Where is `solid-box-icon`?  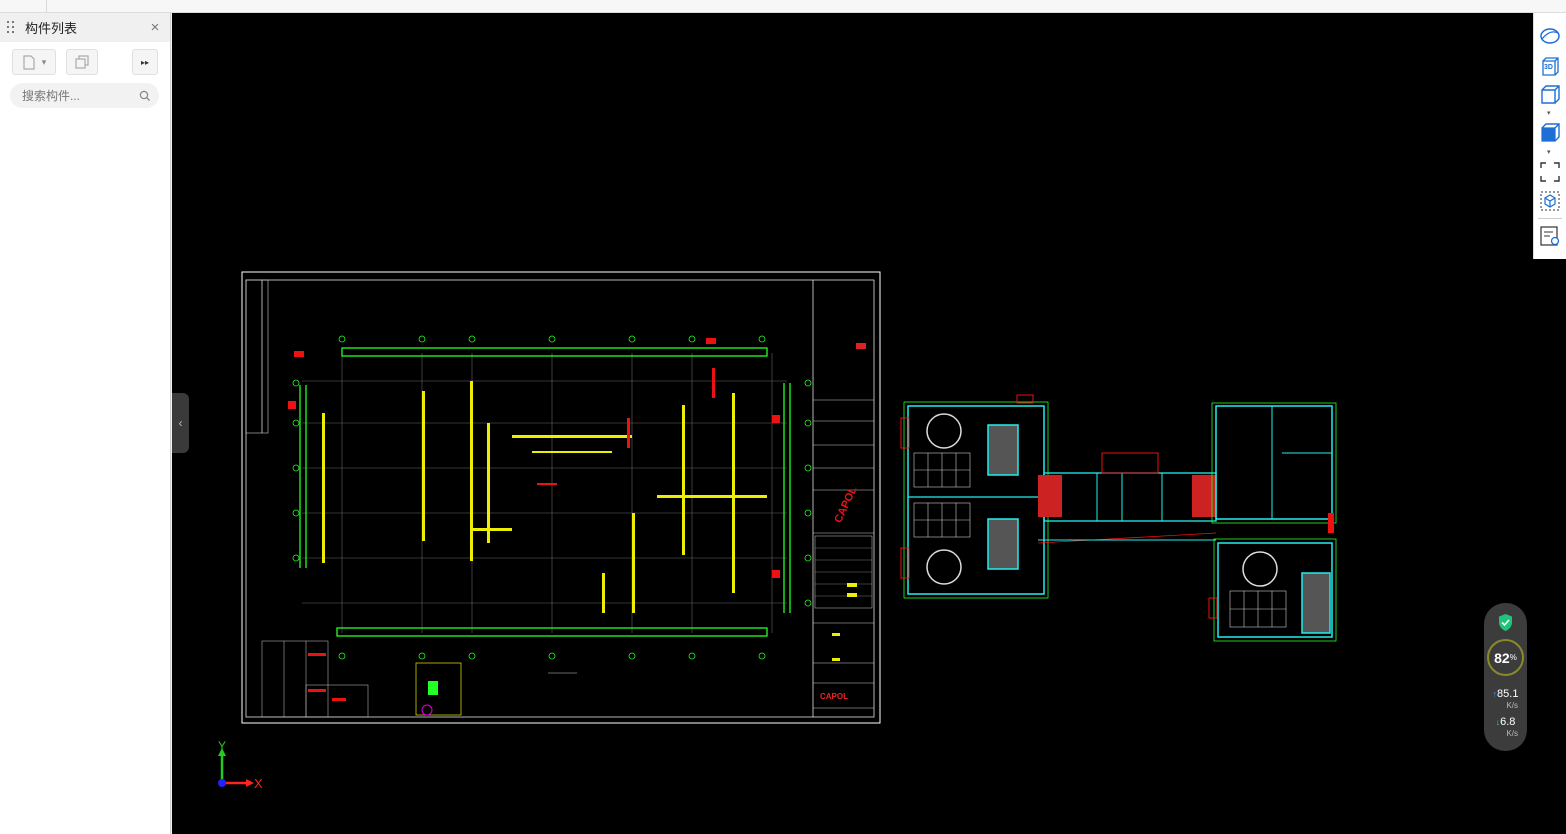 solid-box-icon is located at coordinates (1550, 132).